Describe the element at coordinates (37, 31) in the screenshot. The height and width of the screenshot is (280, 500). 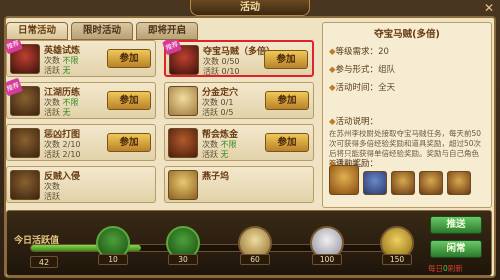
I see `tab-daily: 日常活动` at that location.